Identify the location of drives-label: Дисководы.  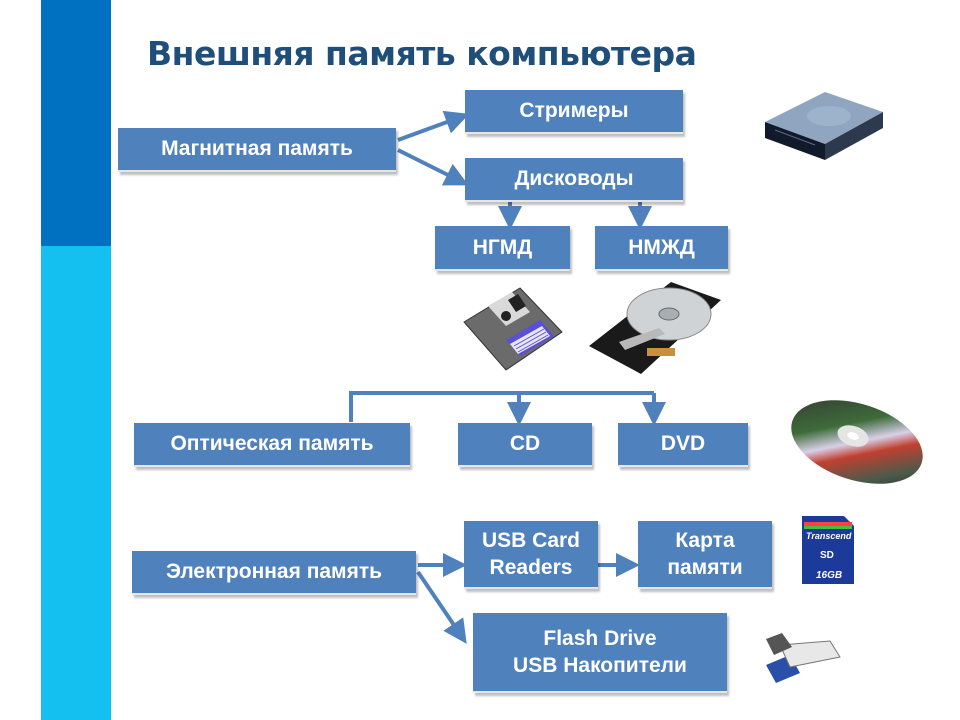
(574, 179).